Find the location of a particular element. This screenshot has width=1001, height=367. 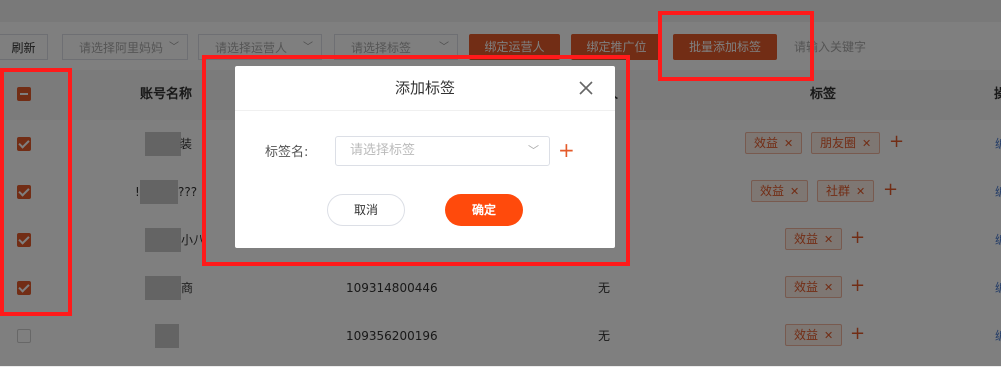

highlight-box-checkboxes is located at coordinates (36, 192).